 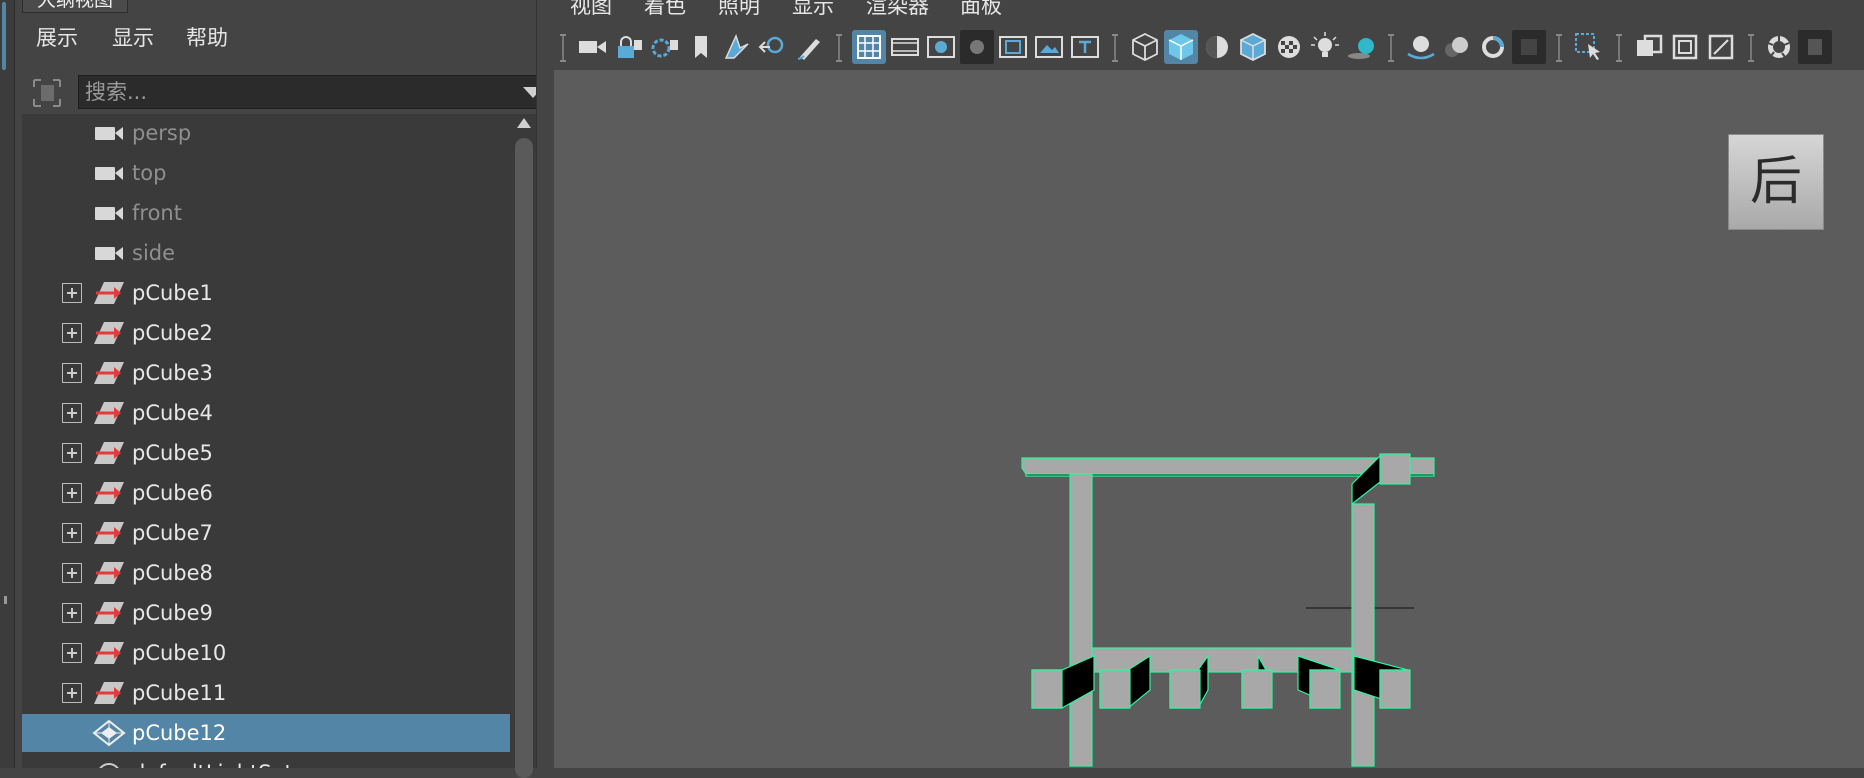 I want to click on default-material-icon, so click(x=1217, y=47).